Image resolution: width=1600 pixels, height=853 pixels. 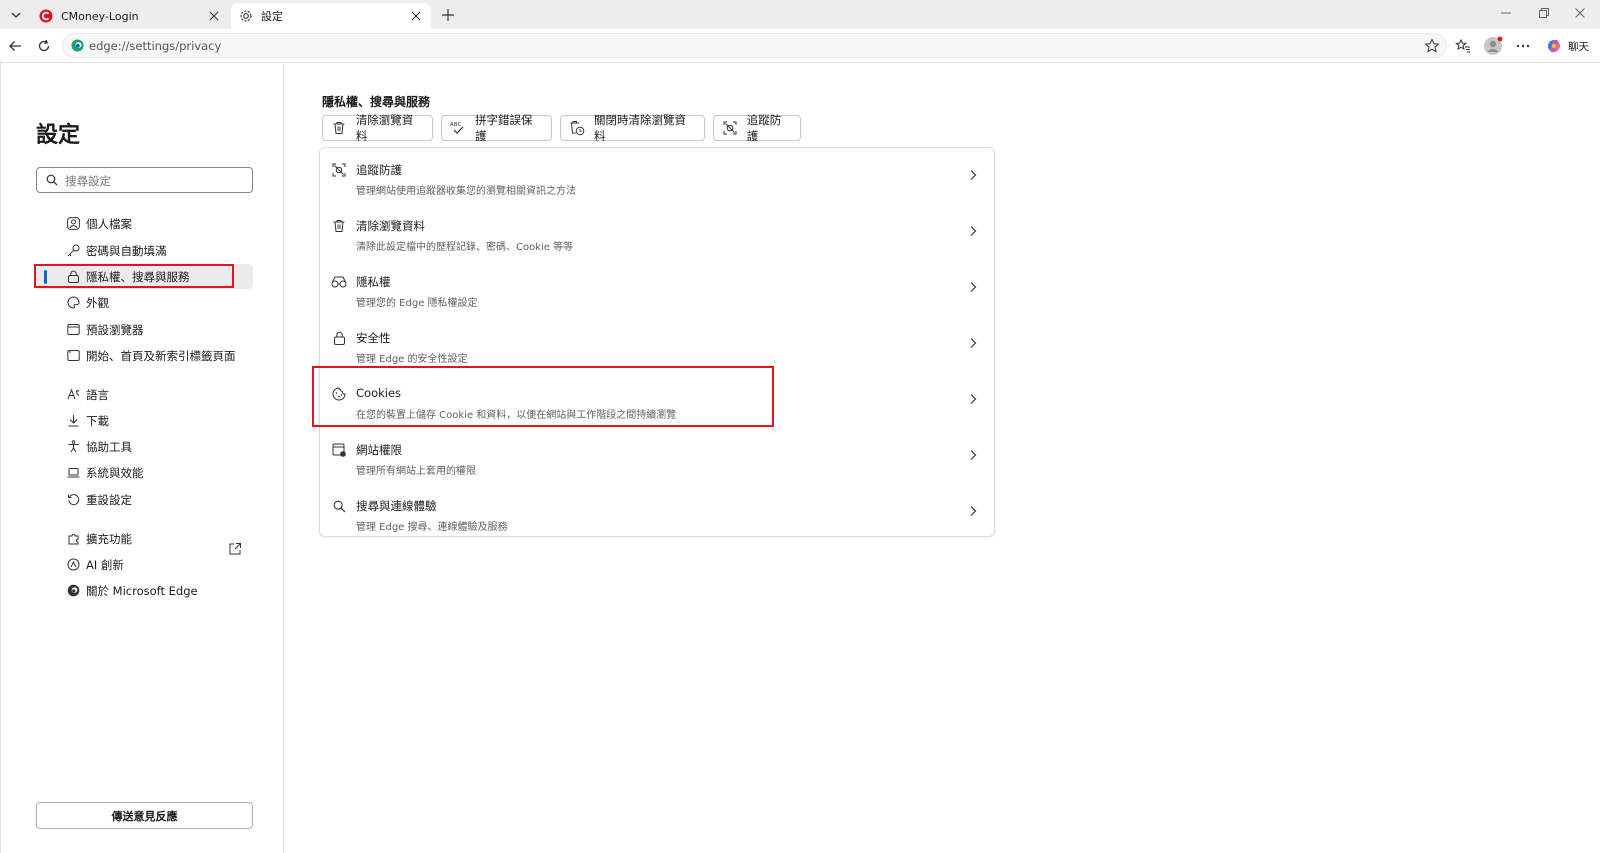 I want to click on search-input, so click(x=155, y=180).